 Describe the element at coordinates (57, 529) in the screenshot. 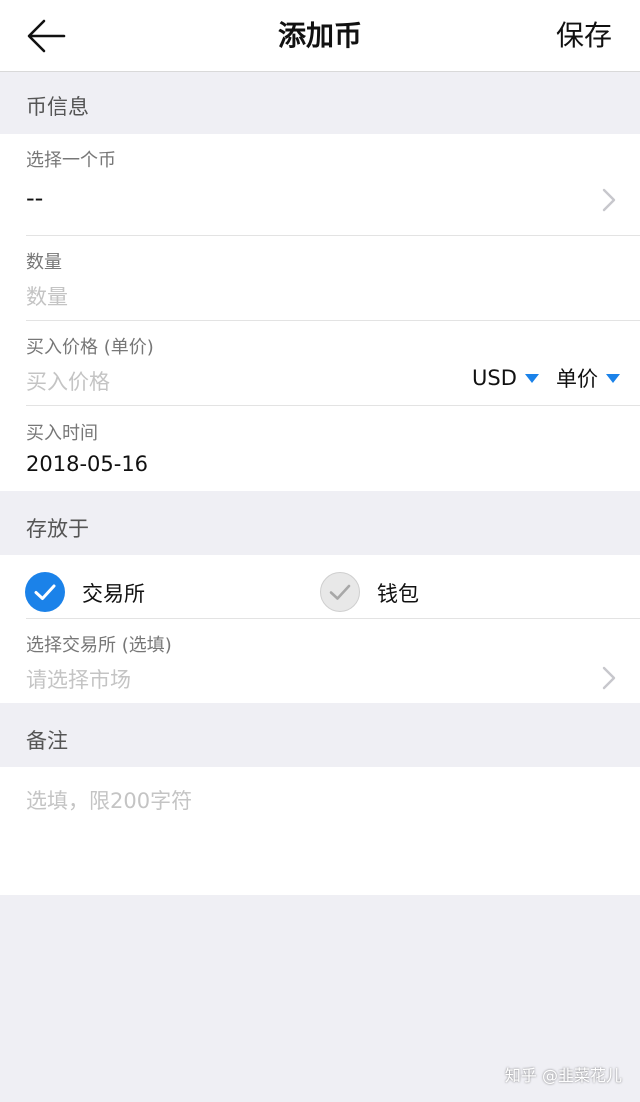

I see `section-title-storage: 存放于` at that location.